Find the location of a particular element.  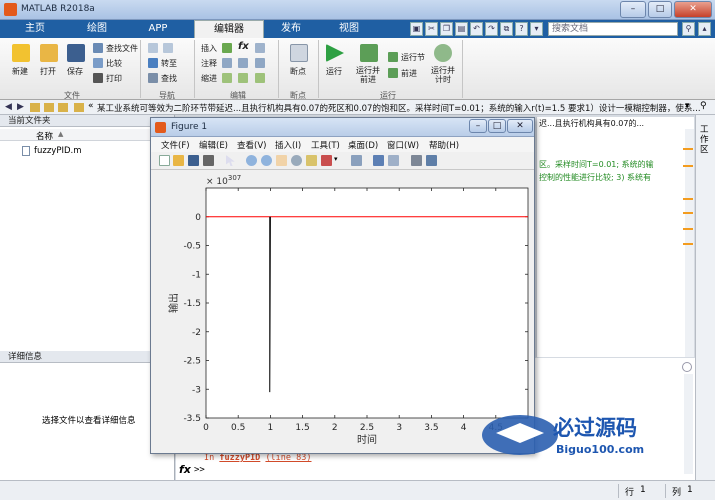

figure-close-button: ✕ is located at coordinates (520, 126).